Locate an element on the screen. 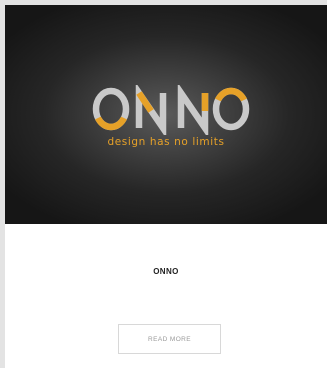 This screenshot has width=327, height=368. onno-logo-wordmark-image is located at coordinates (171, 110).